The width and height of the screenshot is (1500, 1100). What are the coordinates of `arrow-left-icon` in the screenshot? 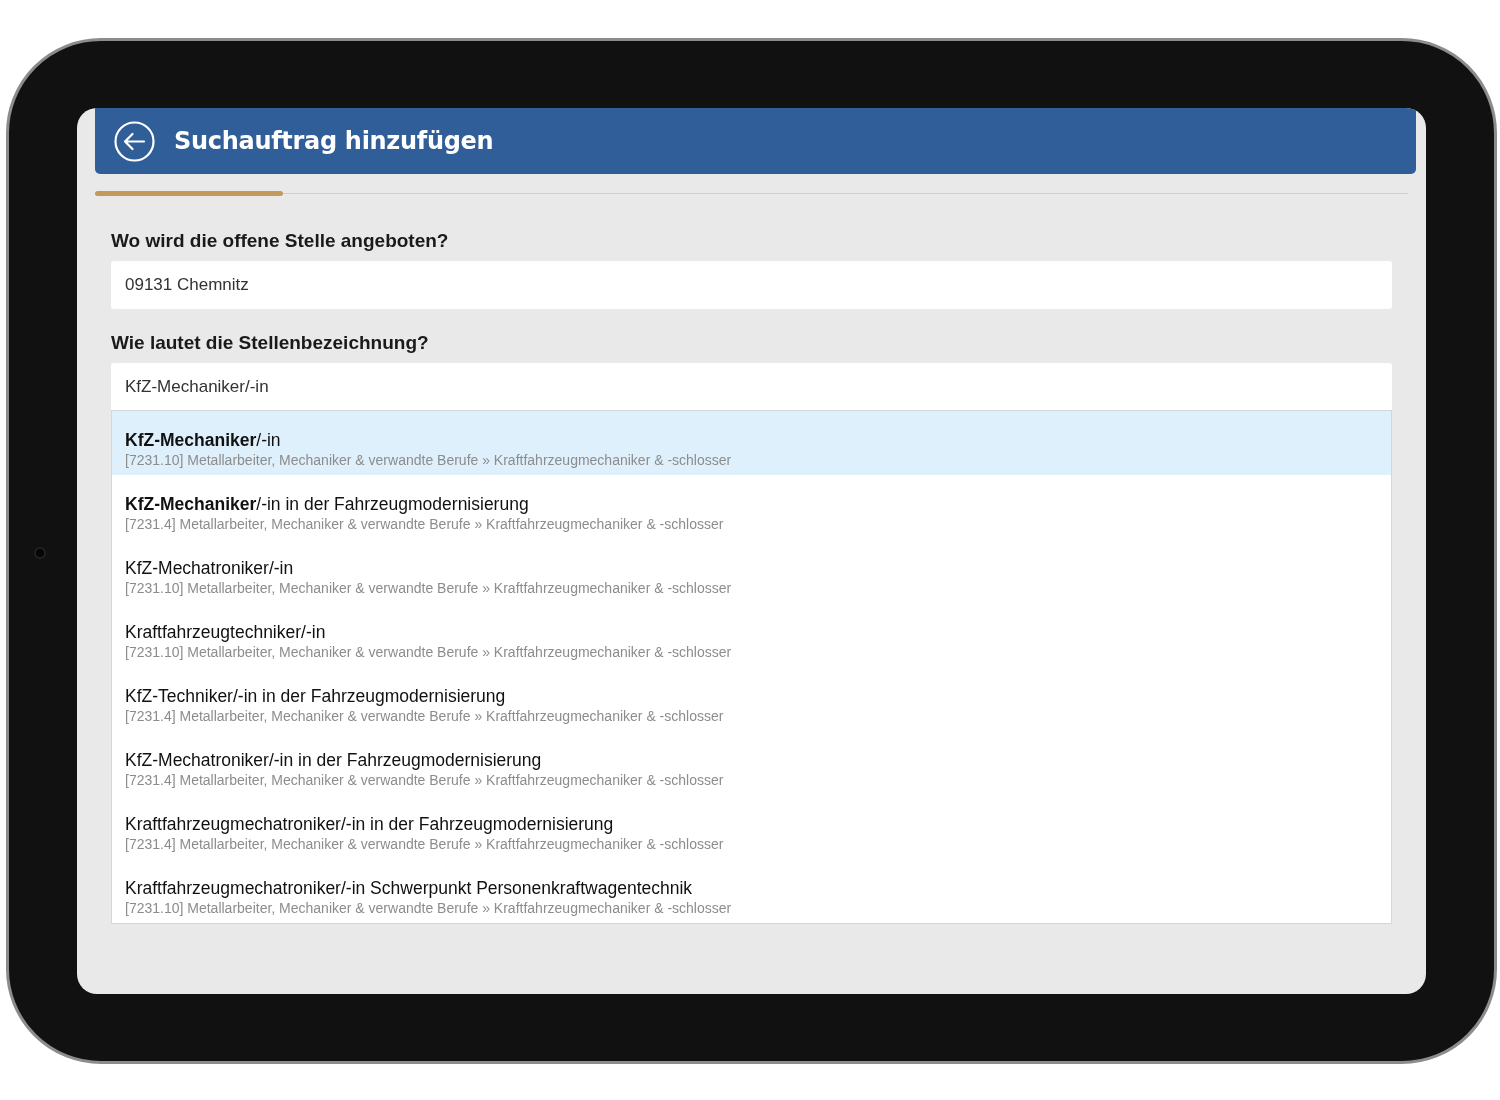 It's located at (134, 141).